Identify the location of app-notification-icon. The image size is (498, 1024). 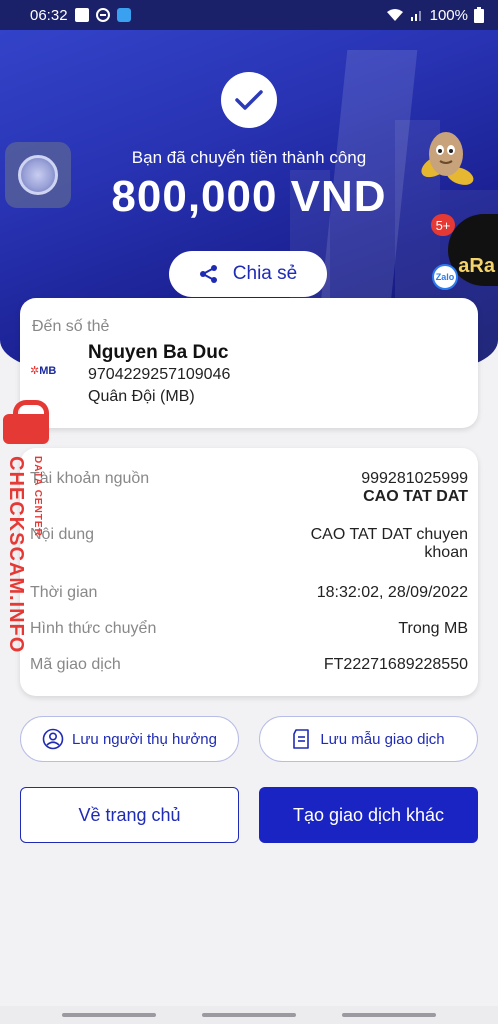
(123, 15).